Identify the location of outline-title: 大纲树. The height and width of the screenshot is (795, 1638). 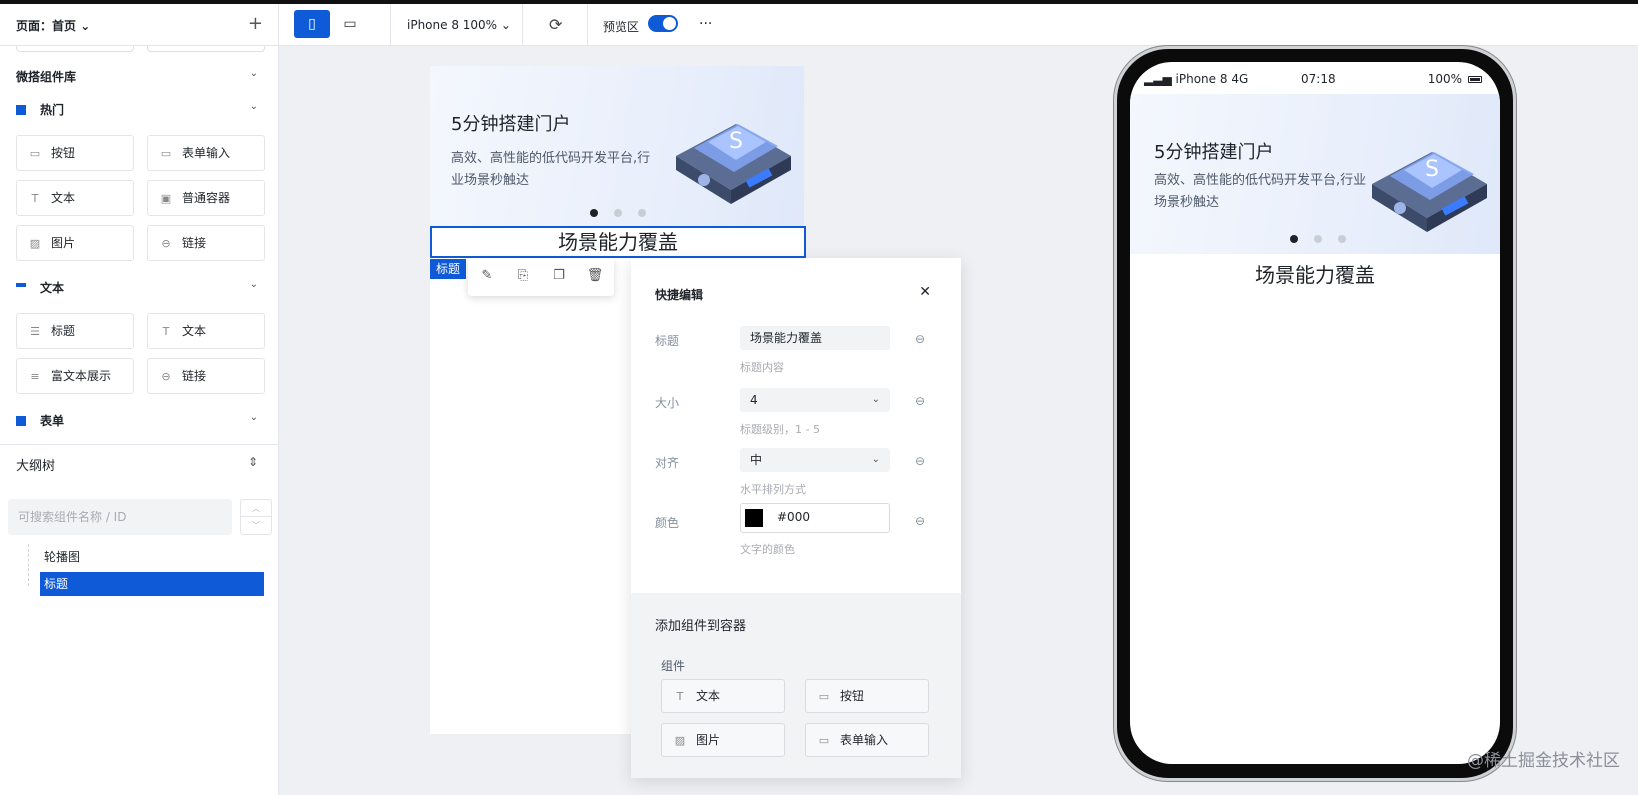
(36, 466).